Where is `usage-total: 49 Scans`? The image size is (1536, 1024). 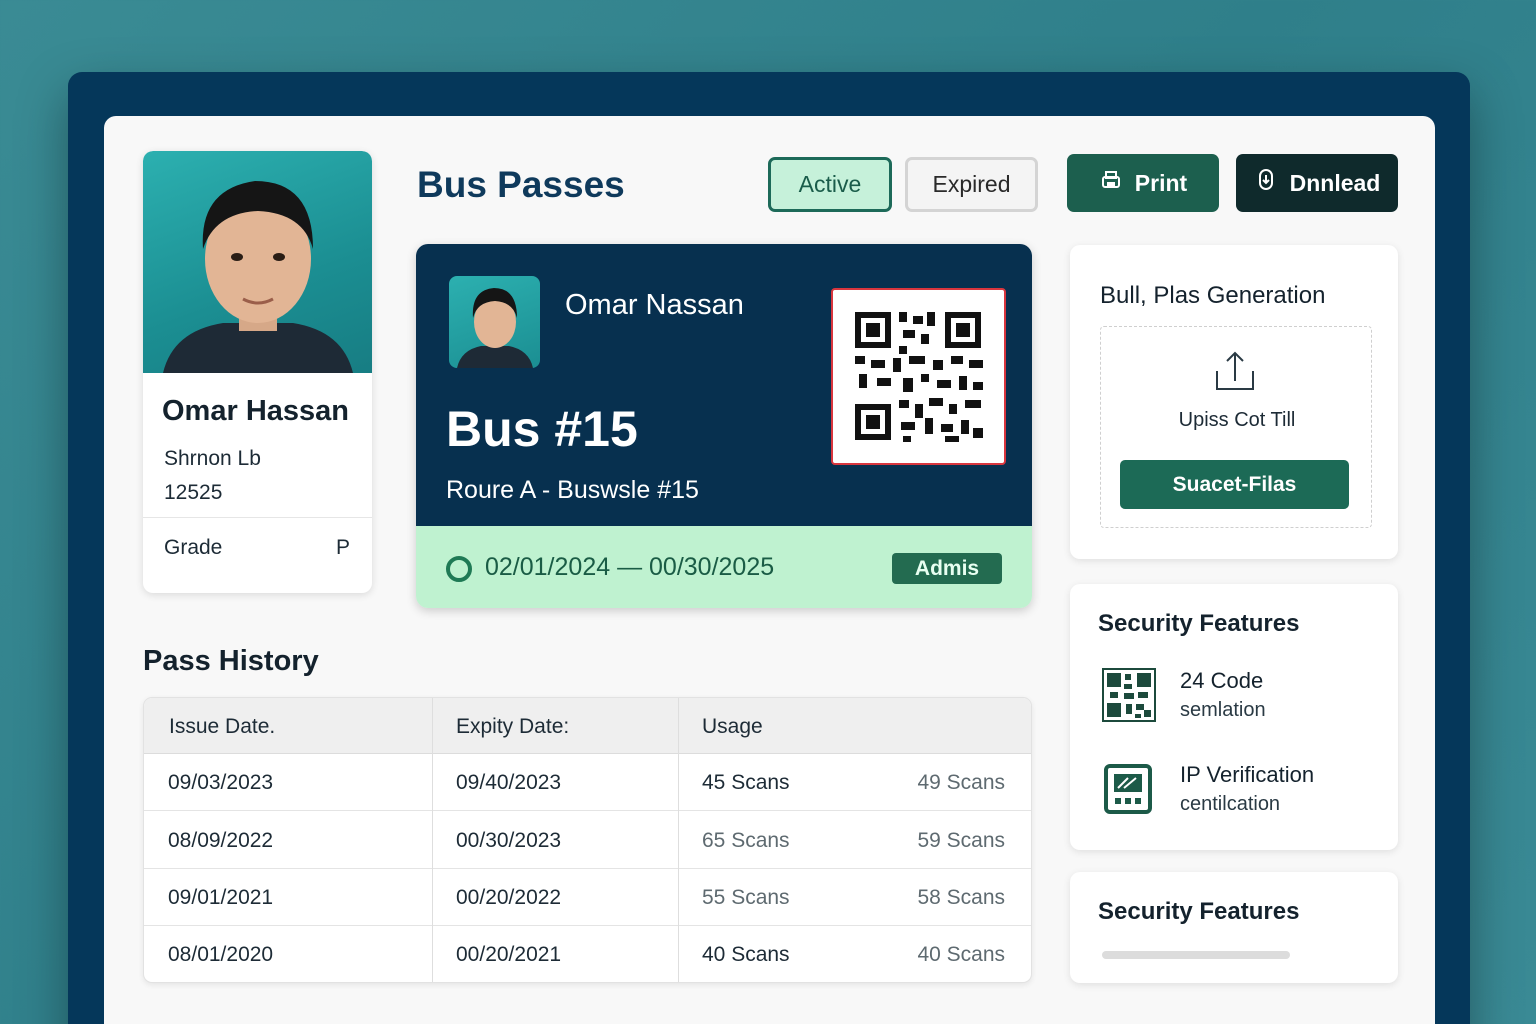 usage-total: 49 Scans is located at coordinates (961, 782).